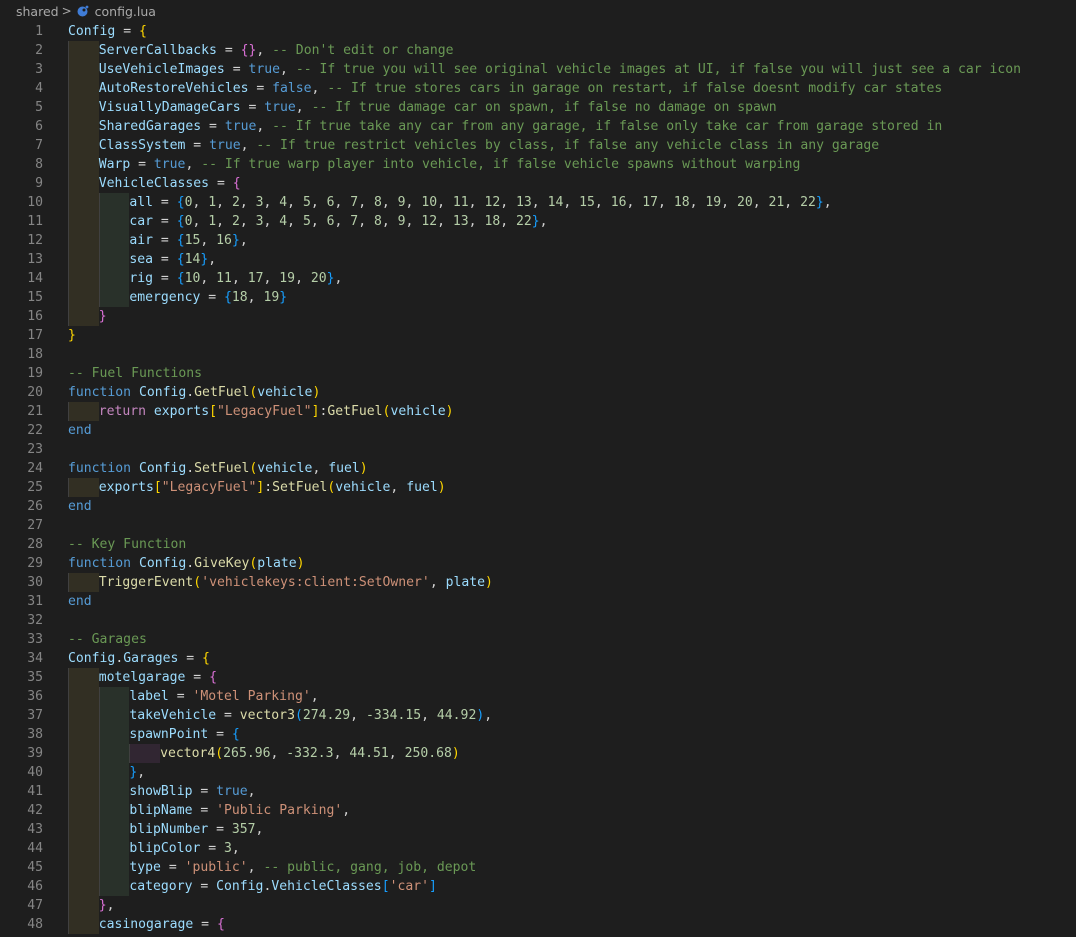  What do you see at coordinates (538, 335) in the screenshot?
I see `code-line: 17}` at bounding box center [538, 335].